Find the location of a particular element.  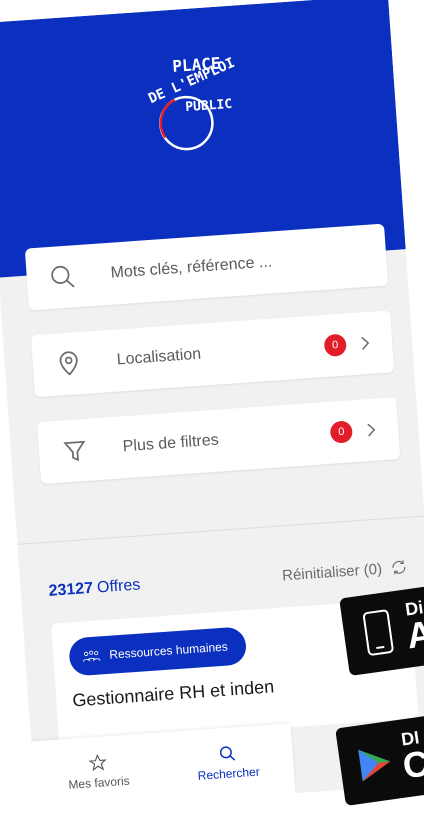

people-group-icon is located at coordinates (91, 656).